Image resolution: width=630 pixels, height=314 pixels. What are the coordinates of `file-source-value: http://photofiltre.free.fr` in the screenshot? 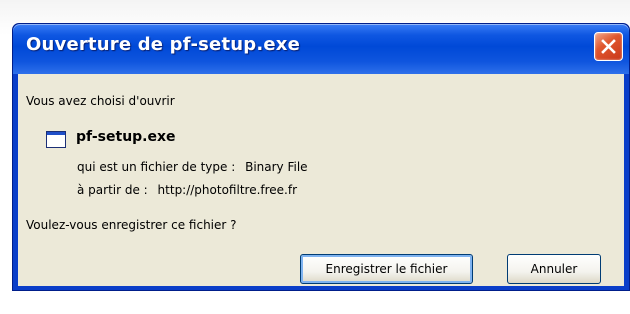 It's located at (227, 190).